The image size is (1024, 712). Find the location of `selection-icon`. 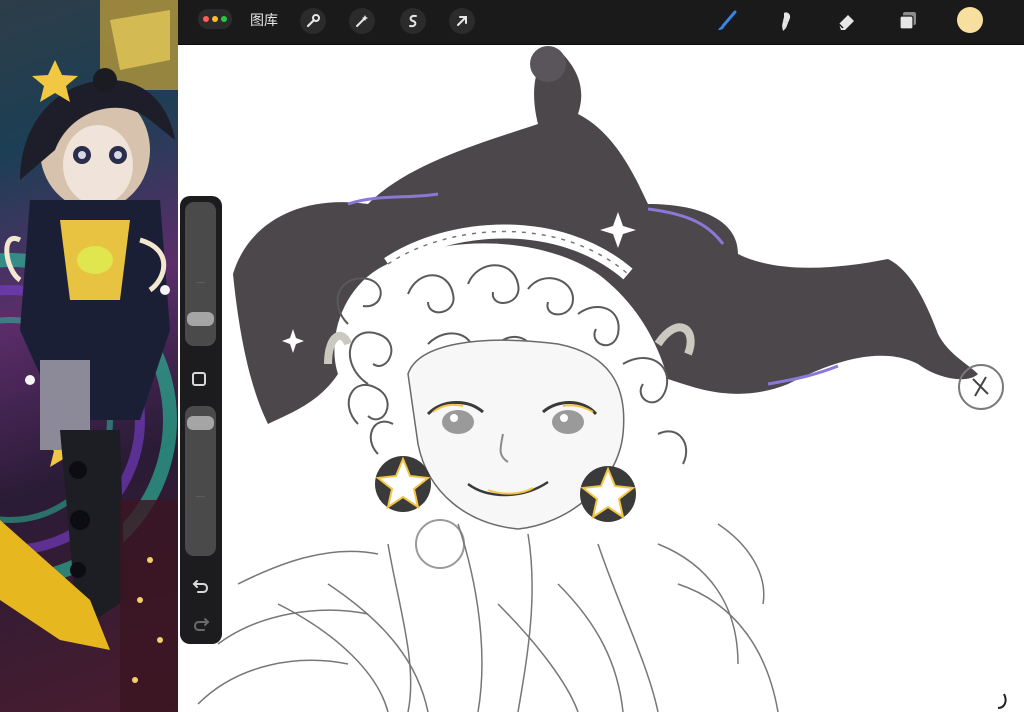

selection-icon is located at coordinates (413, 21).